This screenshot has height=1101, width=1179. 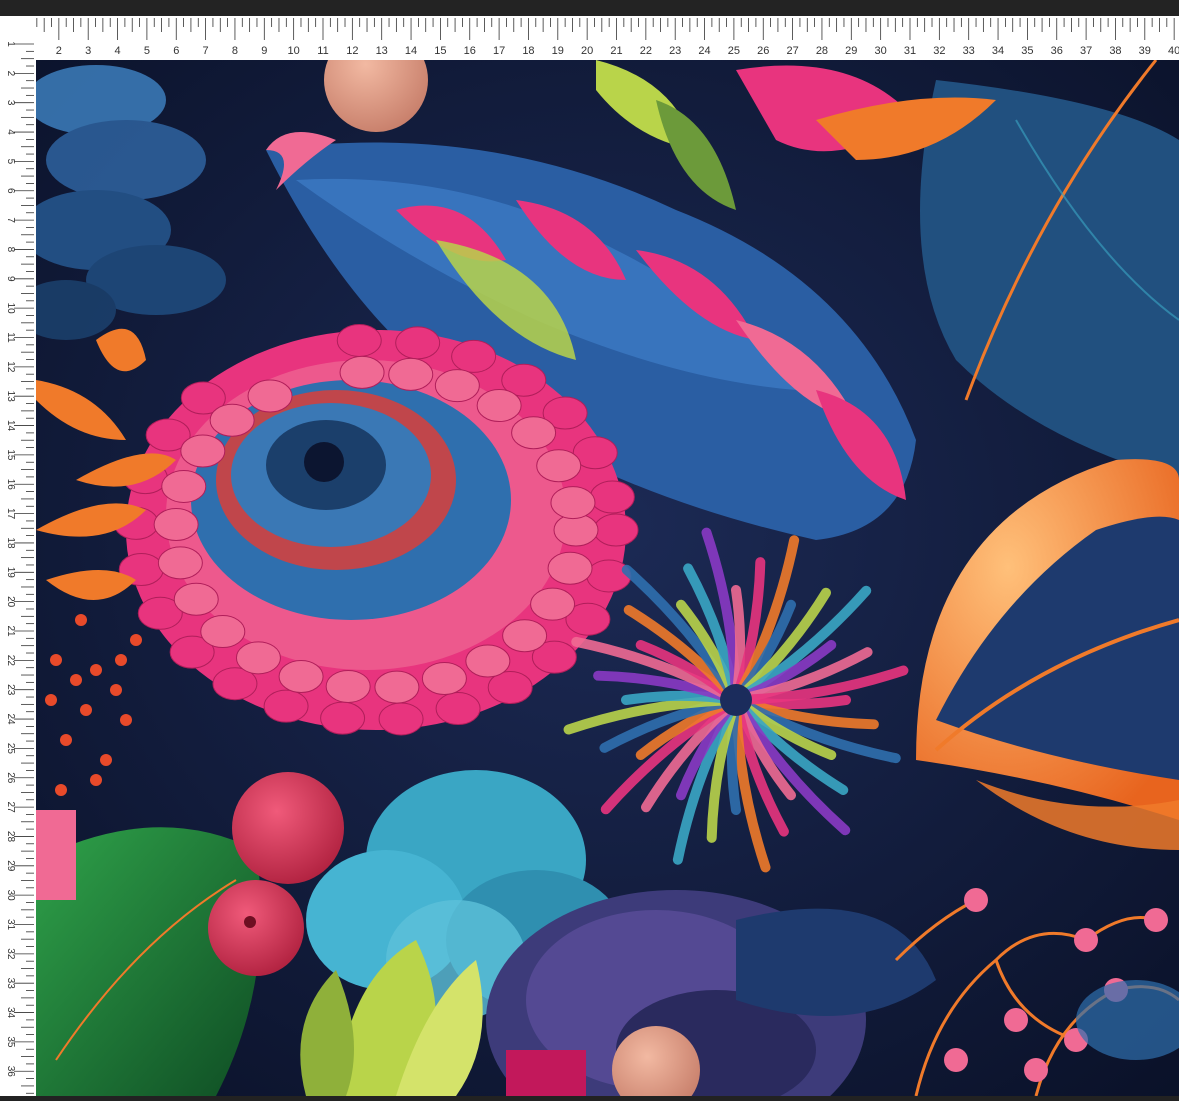 What do you see at coordinates (10, 837) in the screenshot?
I see `ruler-left-label: 28` at bounding box center [10, 837].